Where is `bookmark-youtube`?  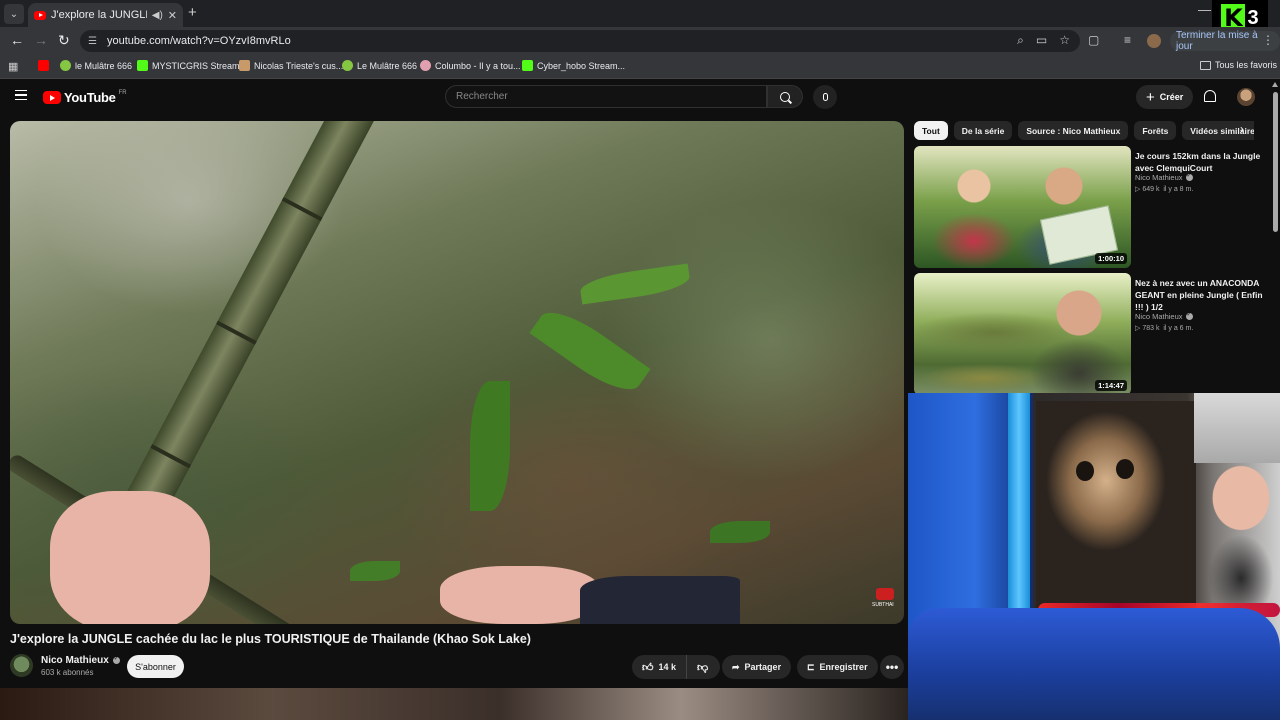
bookmark-youtube is located at coordinates (45, 65).